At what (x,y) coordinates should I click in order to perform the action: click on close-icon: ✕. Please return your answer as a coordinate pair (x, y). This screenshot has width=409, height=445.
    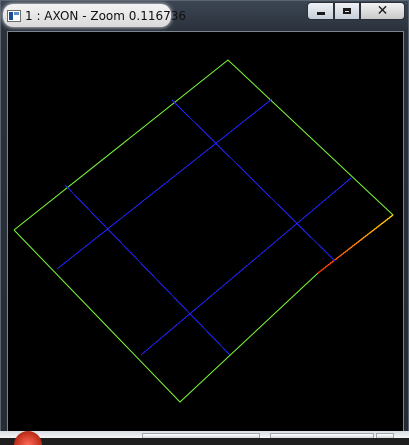
    Looking at the image, I should click on (382, 11).